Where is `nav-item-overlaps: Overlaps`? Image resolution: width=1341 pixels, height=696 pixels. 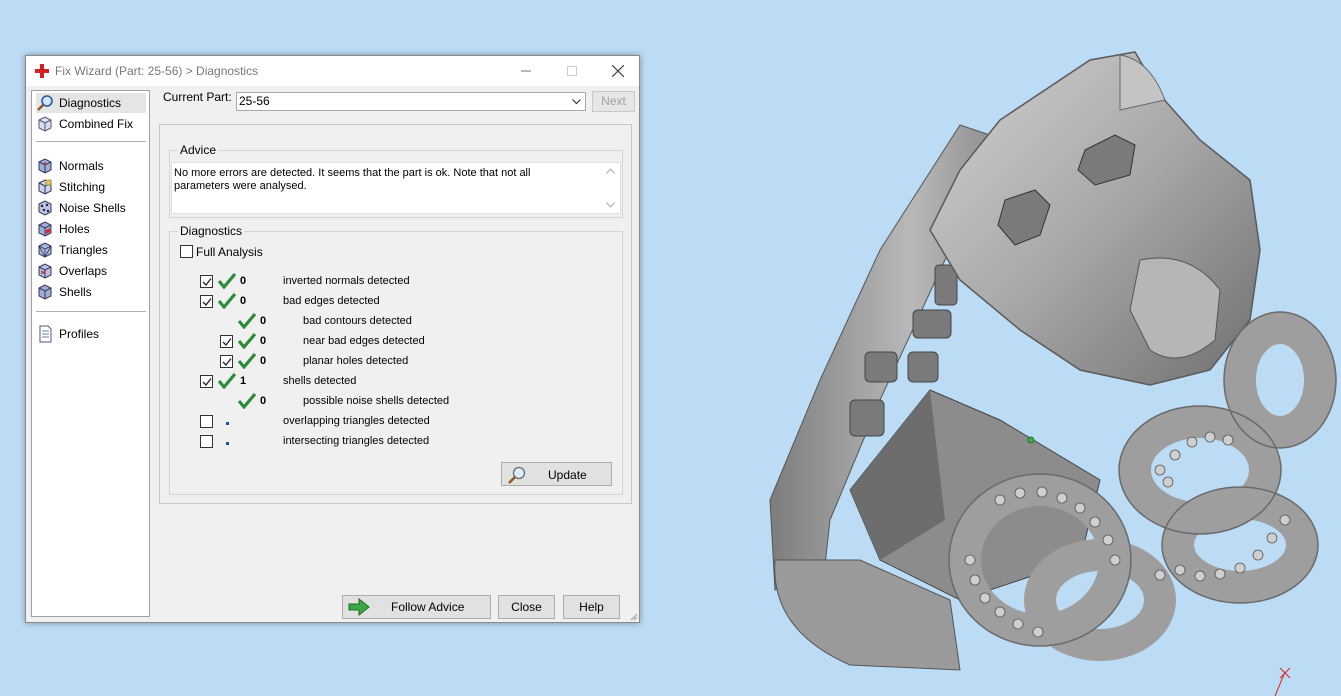
nav-item-overlaps: Overlaps is located at coordinates (91, 271).